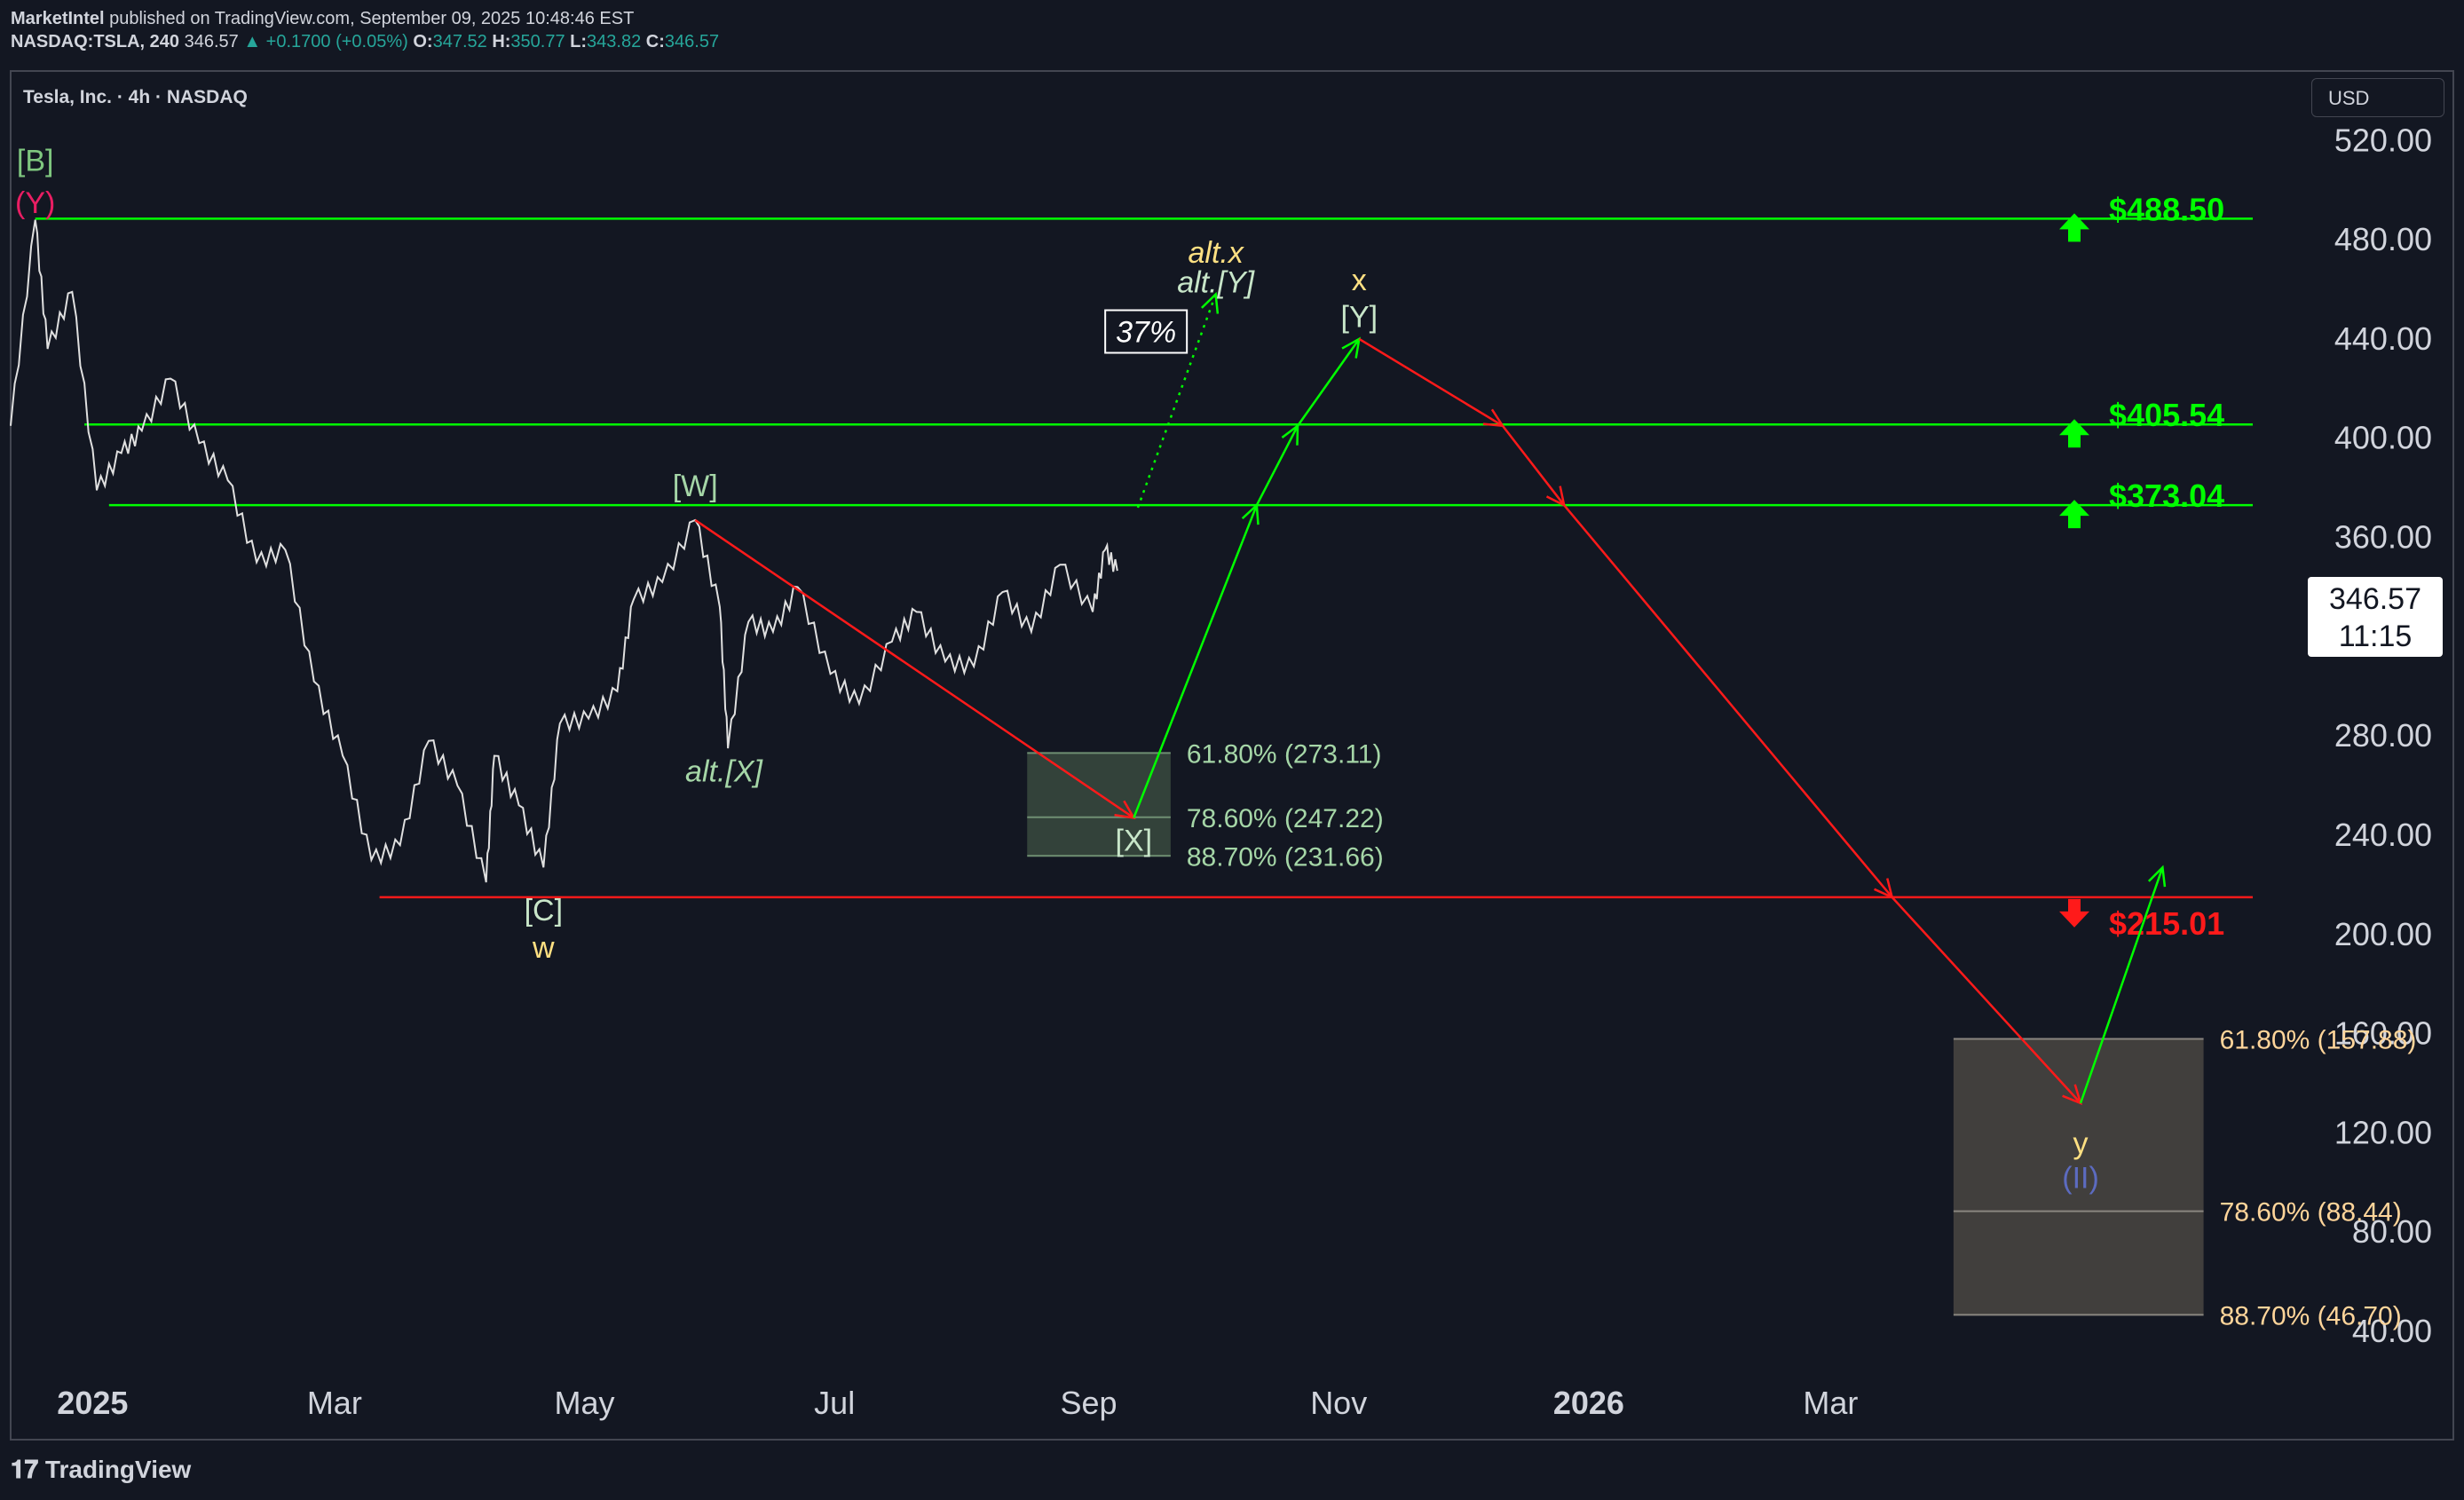 This screenshot has height=1500, width=2464. What do you see at coordinates (1359, 318) in the screenshot?
I see `wave-label: [Y]` at bounding box center [1359, 318].